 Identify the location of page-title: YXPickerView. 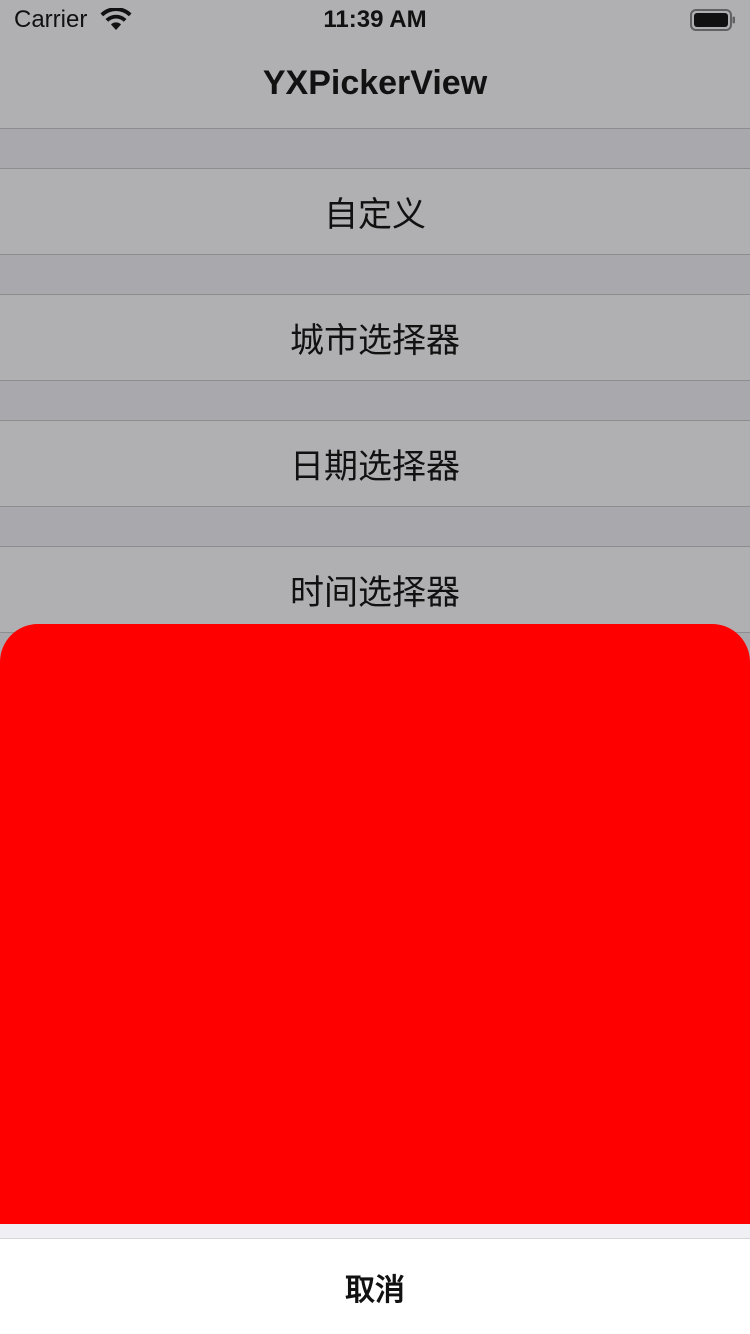
(375, 83).